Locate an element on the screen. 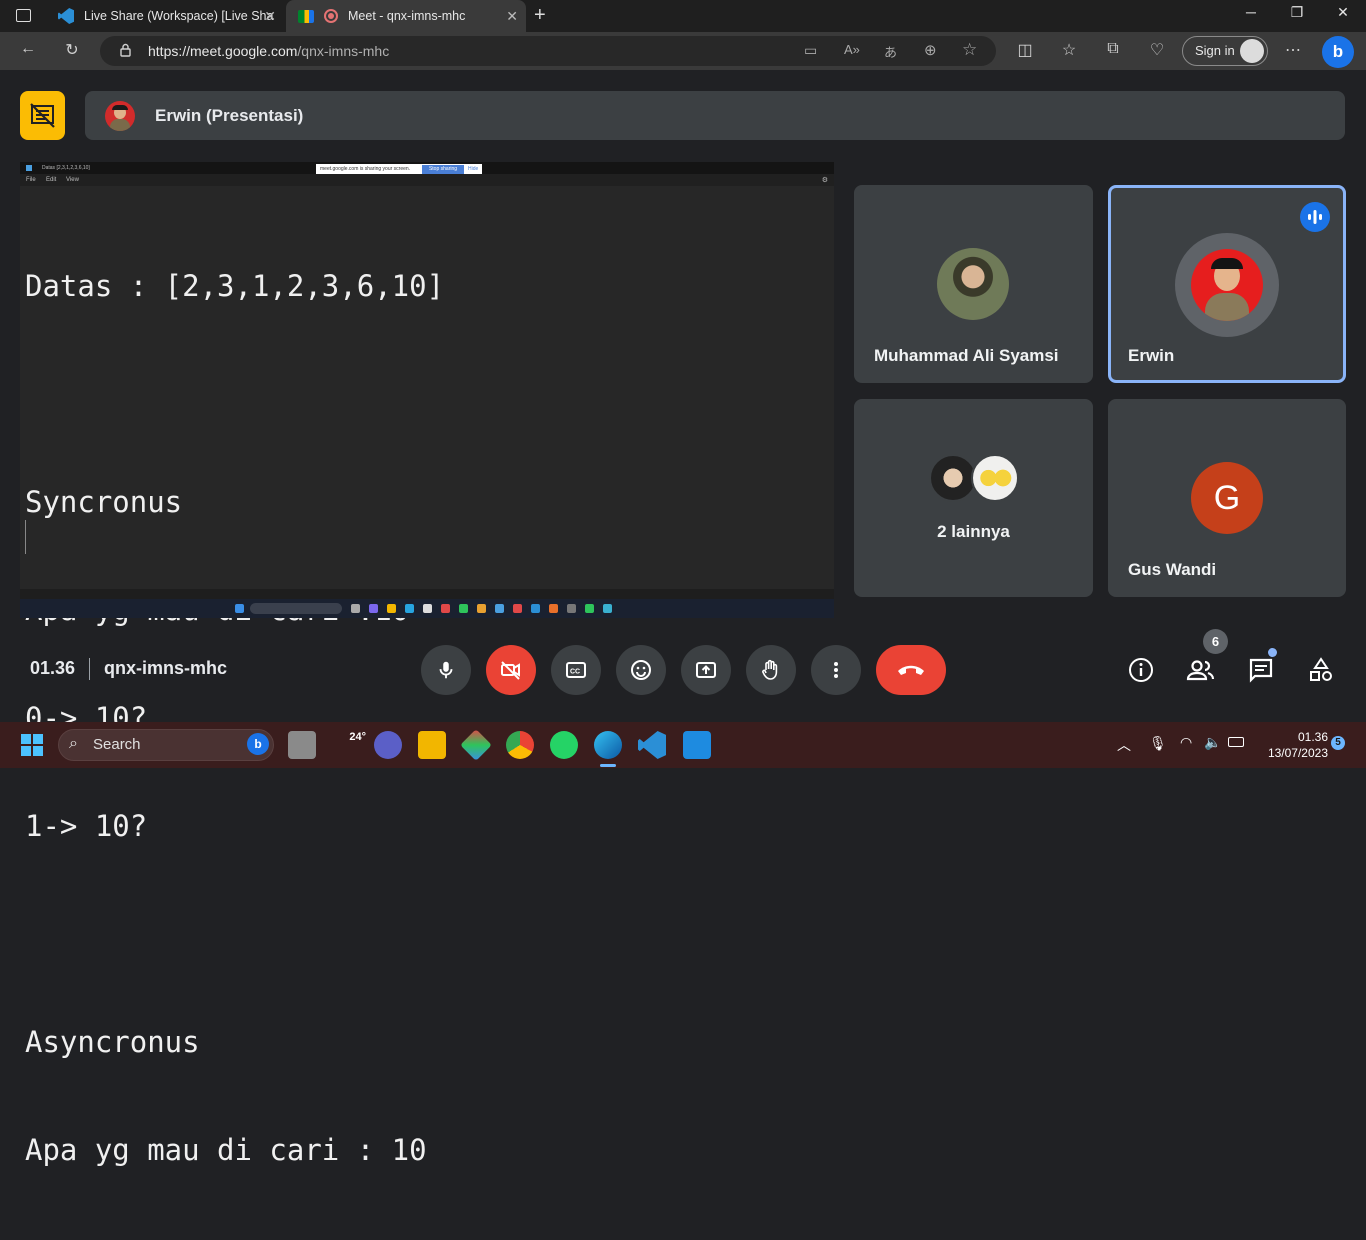 This screenshot has height=1240, width=1366. tab-live-share: Live Share (Workspace) [Live Sha ✕ is located at coordinates (166, 16).